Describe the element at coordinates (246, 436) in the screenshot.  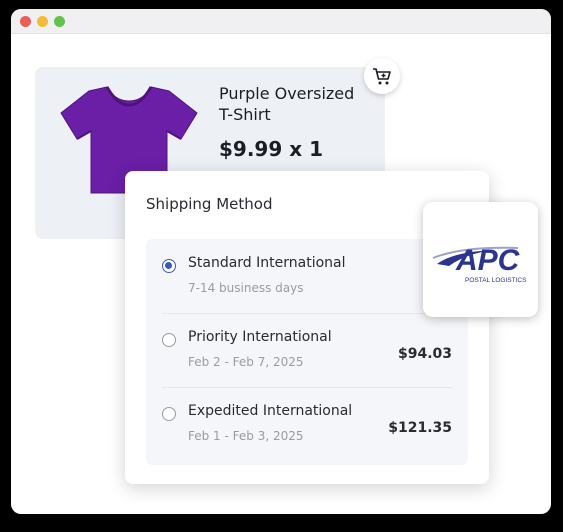
I see `option-delivery-dates: Feb 1 - Feb 3, 2025` at that location.